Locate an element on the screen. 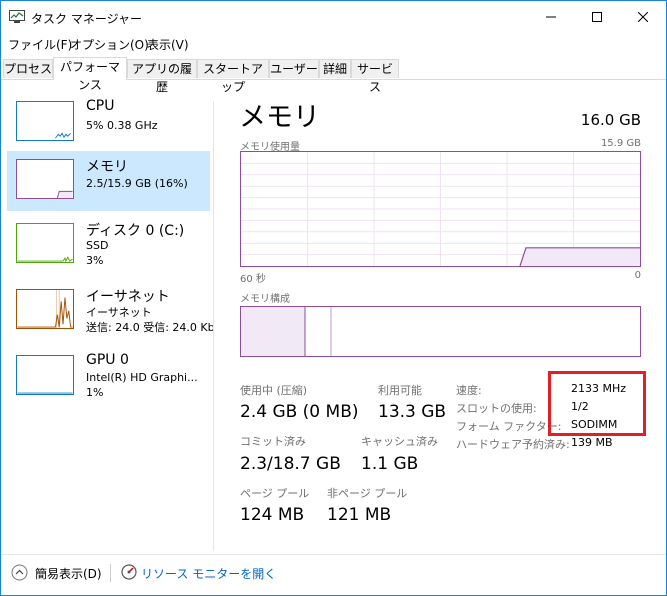 The width and height of the screenshot is (667, 596). maximize-button is located at coordinates (597, 17).